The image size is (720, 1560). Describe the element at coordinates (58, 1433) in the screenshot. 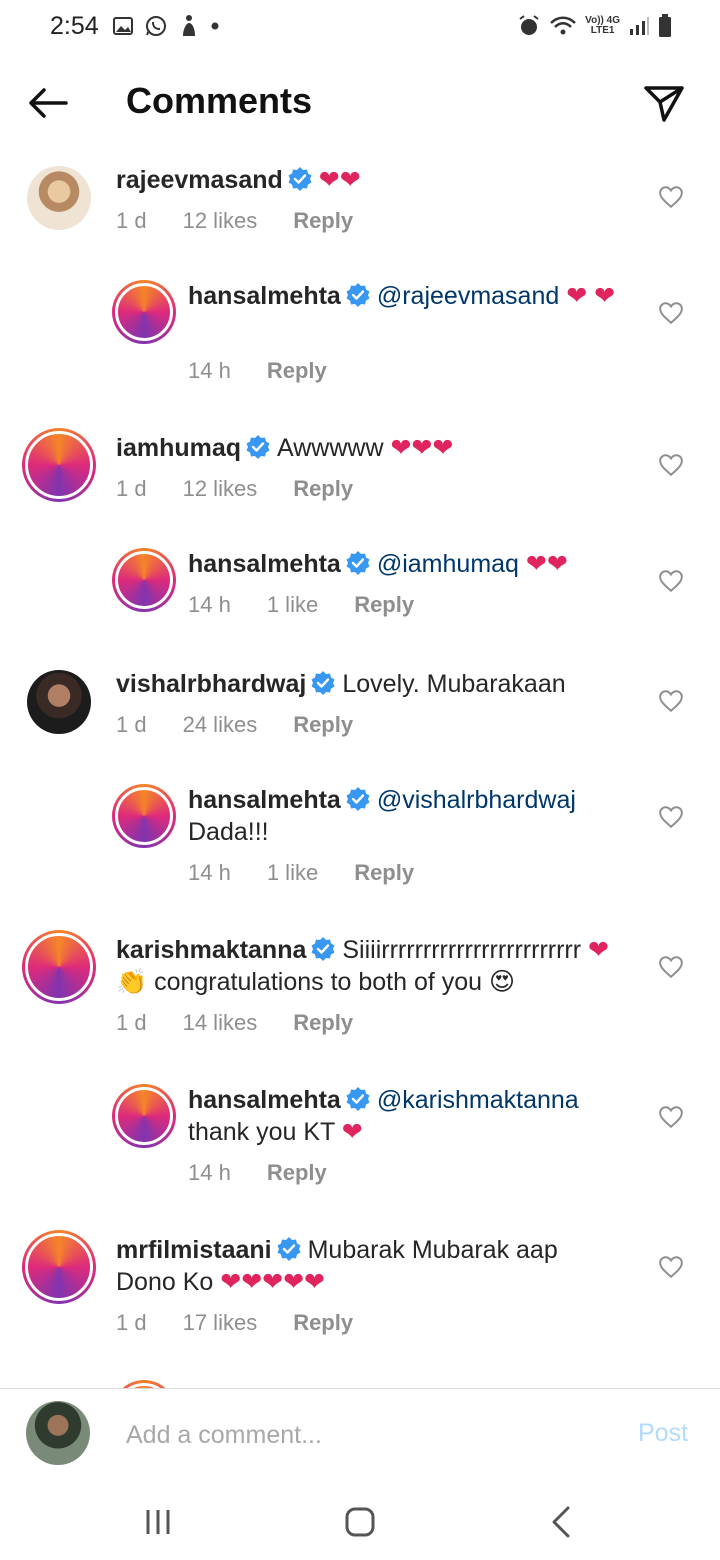

I see `my-avatar` at that location.